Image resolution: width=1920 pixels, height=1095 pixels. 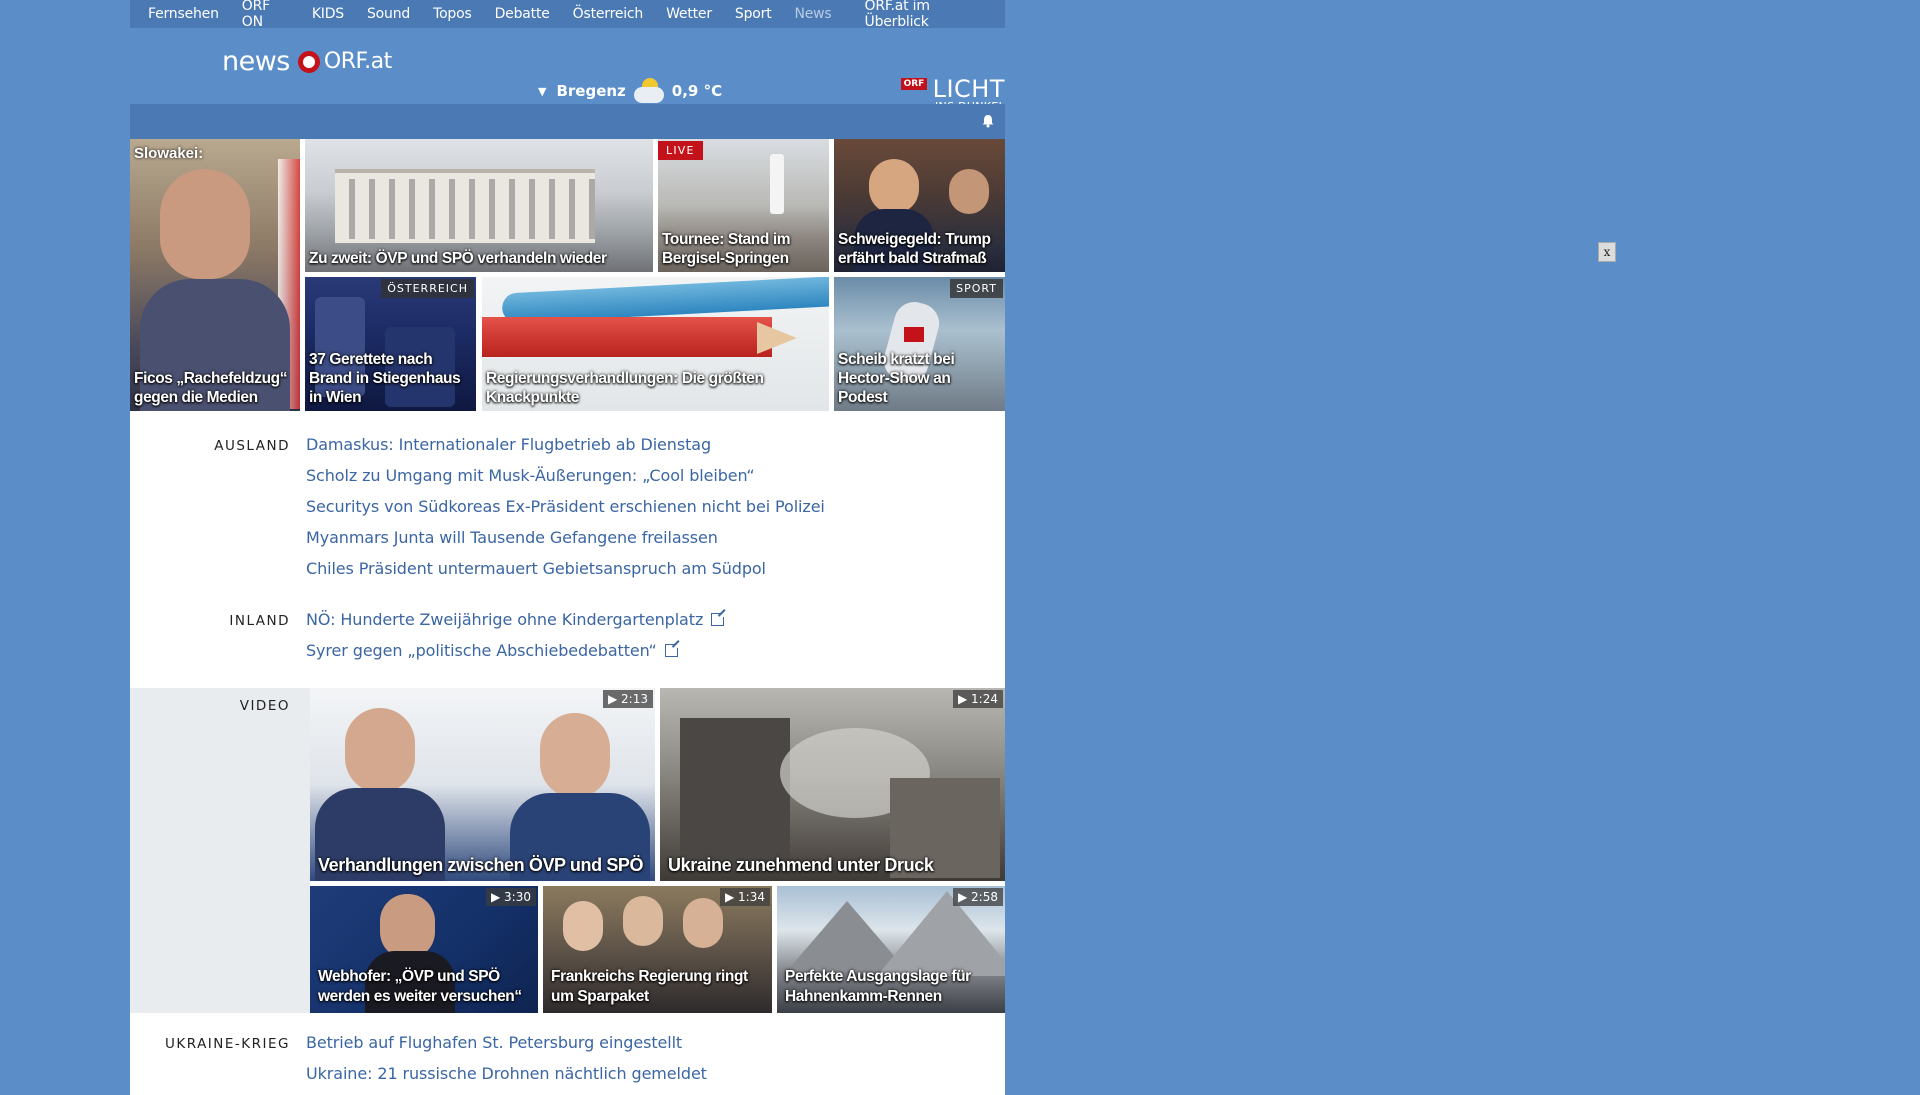 I want to click on section-label-ukraine: UKRAINE-KRIEG, so click(x=227, y=1044).